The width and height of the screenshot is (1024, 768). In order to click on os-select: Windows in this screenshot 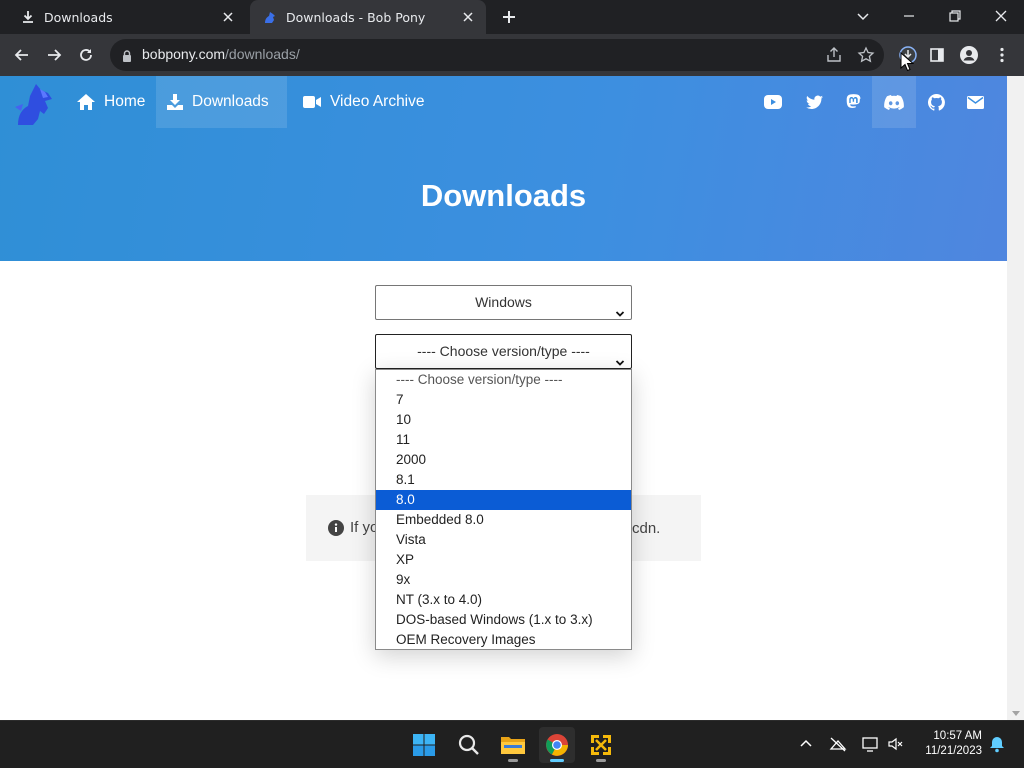, I will do `click(503, 302)`.